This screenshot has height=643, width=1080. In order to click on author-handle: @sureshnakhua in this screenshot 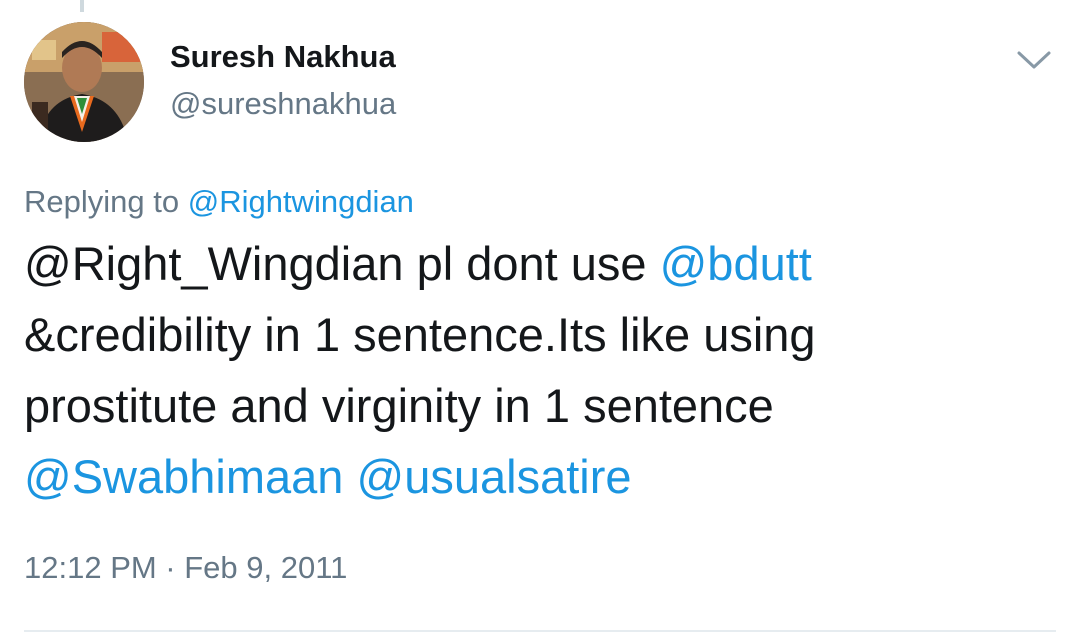, I will do `click(283, 104)`.